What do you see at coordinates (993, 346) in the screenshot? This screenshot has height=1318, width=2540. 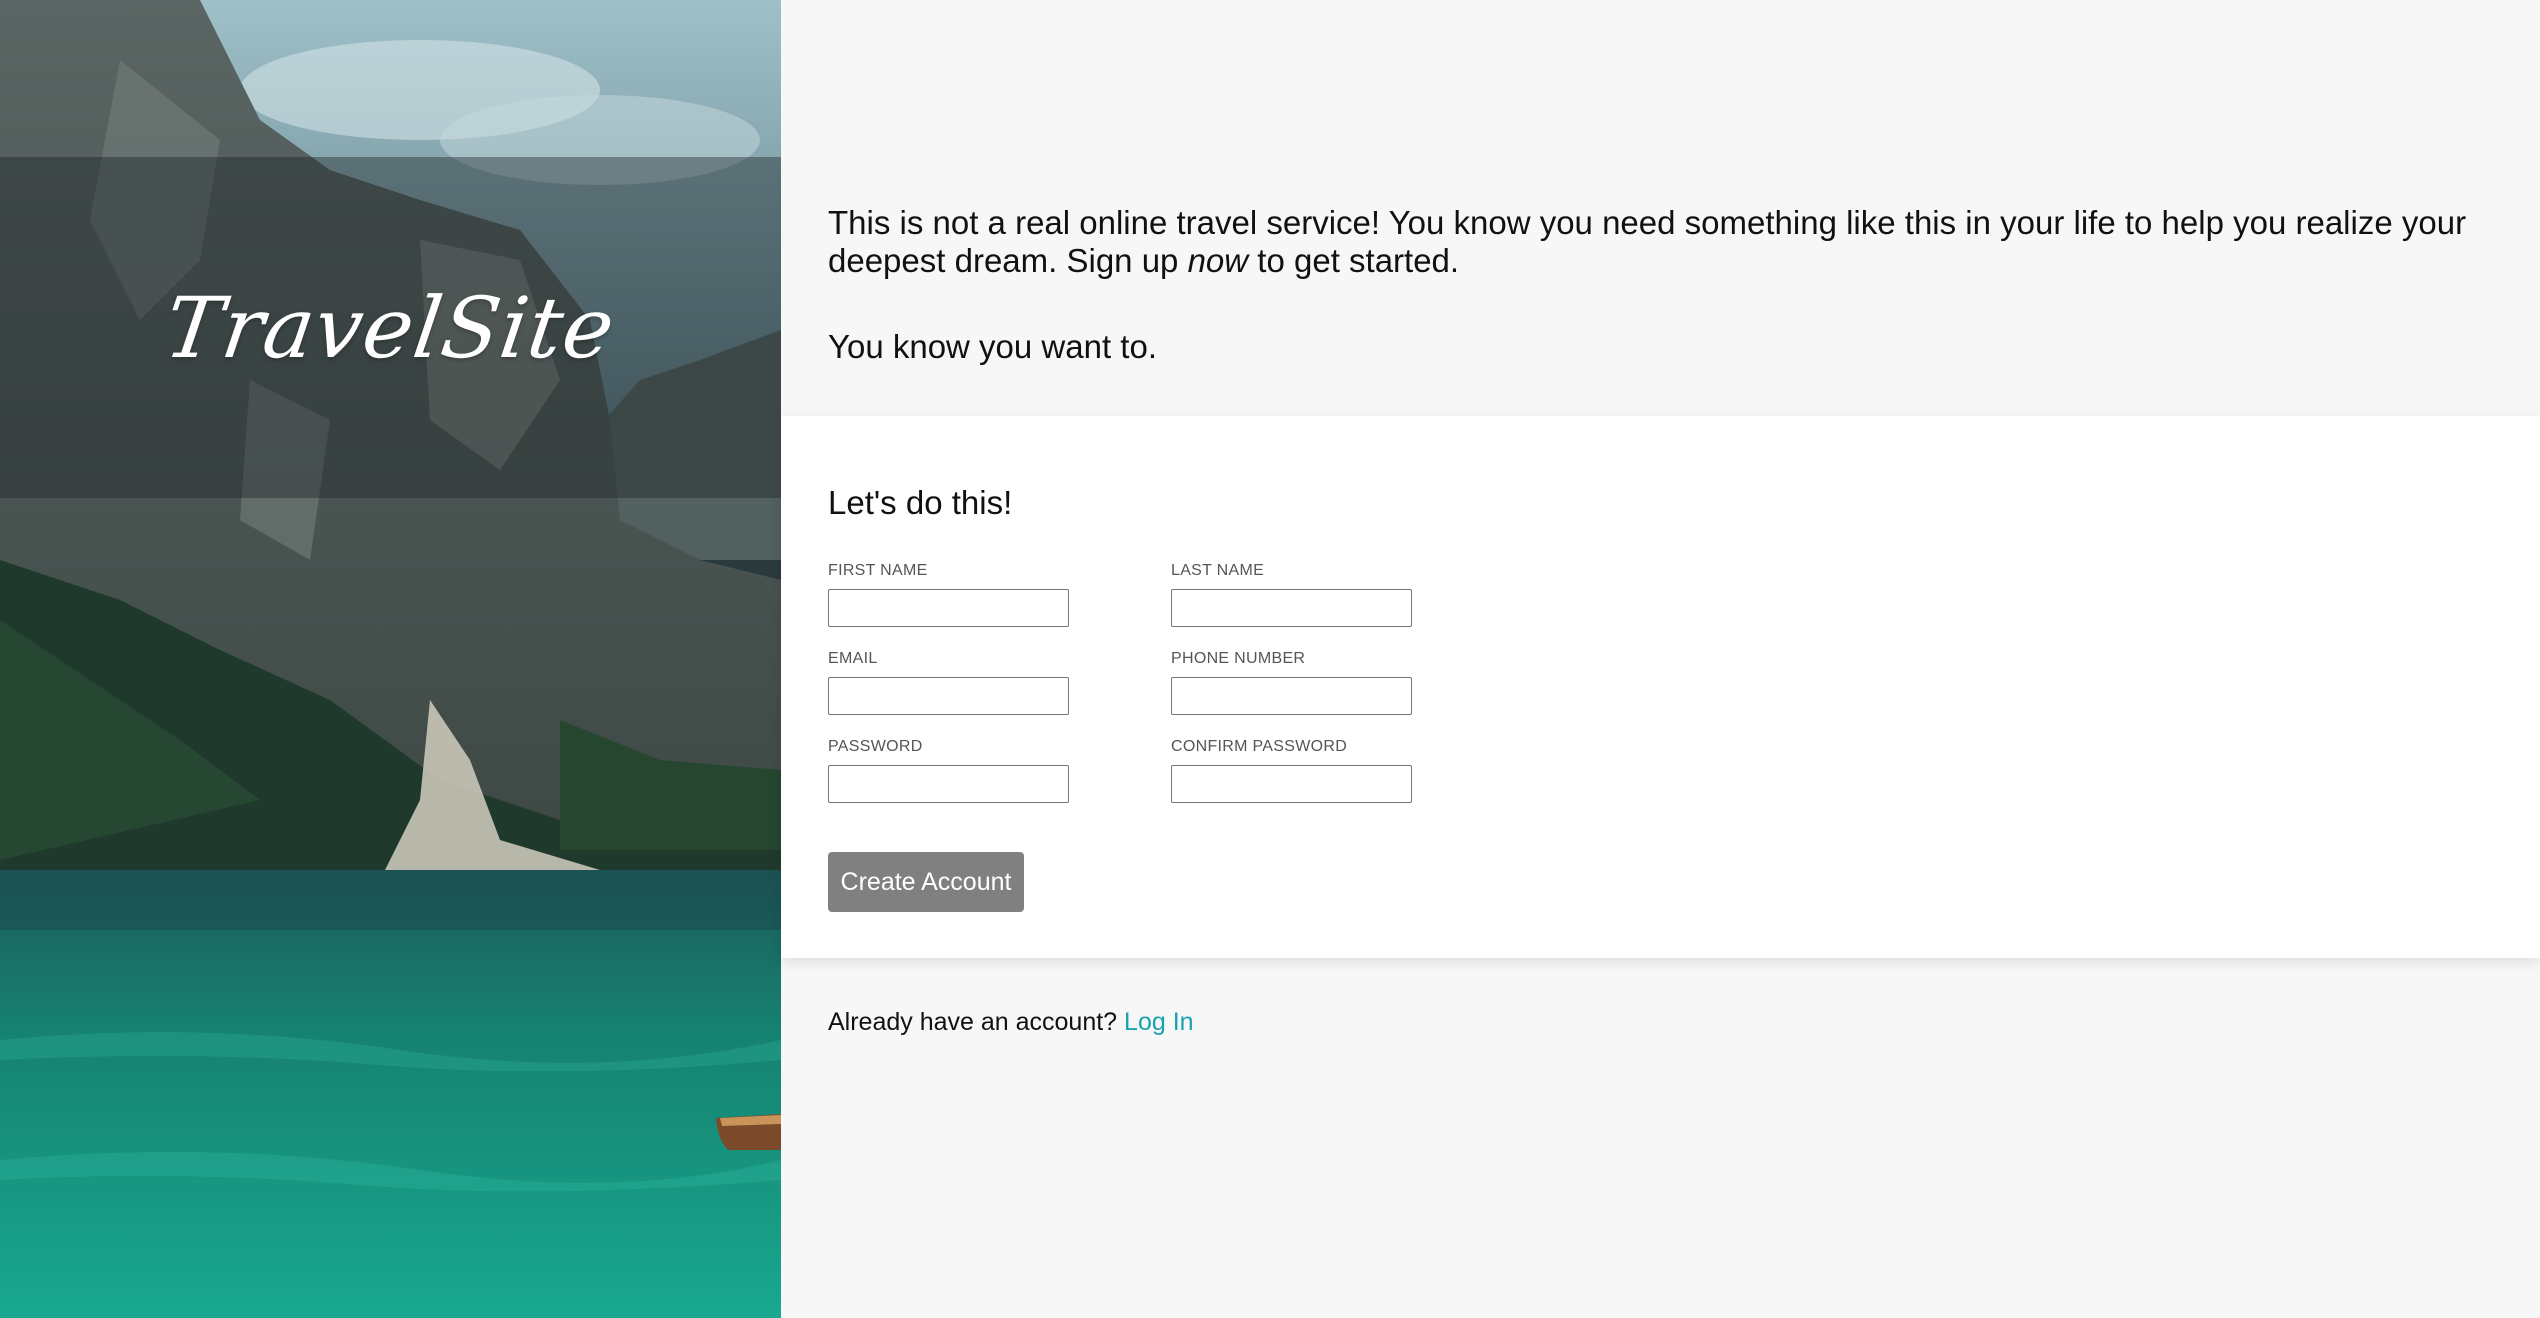 I see `intro-tagline: You know you want to.` at bounding box center [993, 346].